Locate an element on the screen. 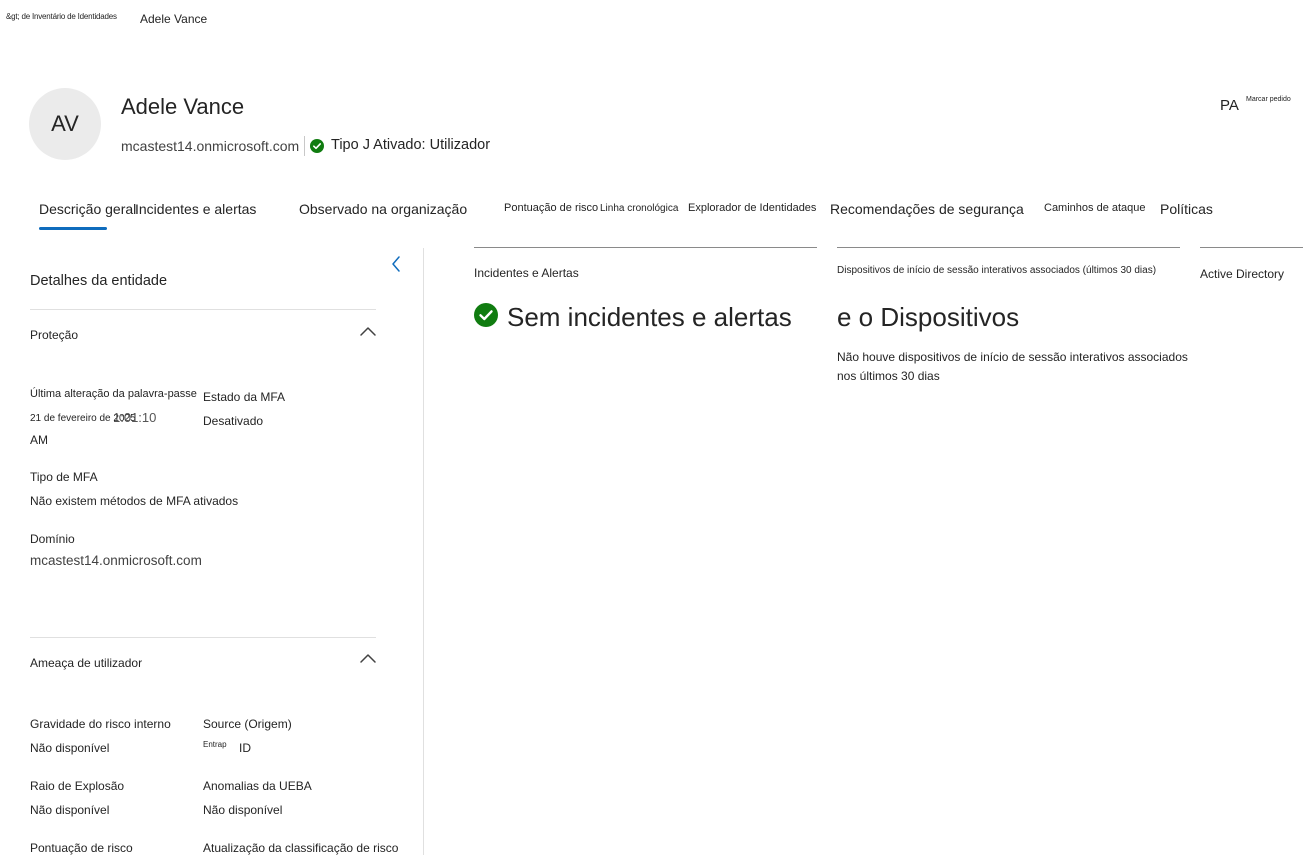  ueba-anomalies-value: Não disponível is located at coordinates (243, 810).